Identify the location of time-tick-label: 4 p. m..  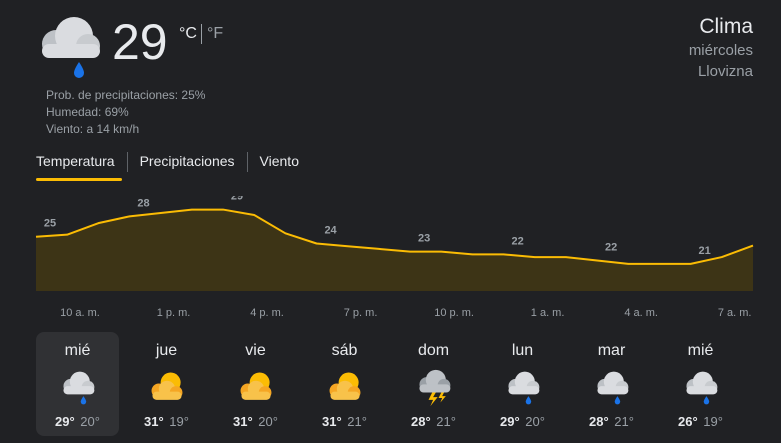
(267, 313).